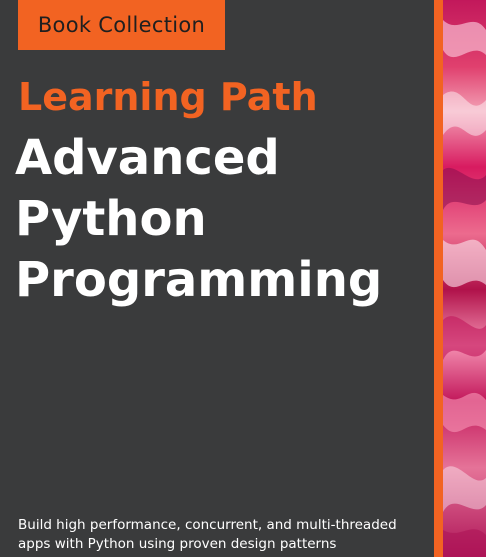 This screenshot has width=486, height=557. What do you see at coordinates (147, 158) in the screenshot?
I see `title-line: Advanced` at bounding box center [147, 158].